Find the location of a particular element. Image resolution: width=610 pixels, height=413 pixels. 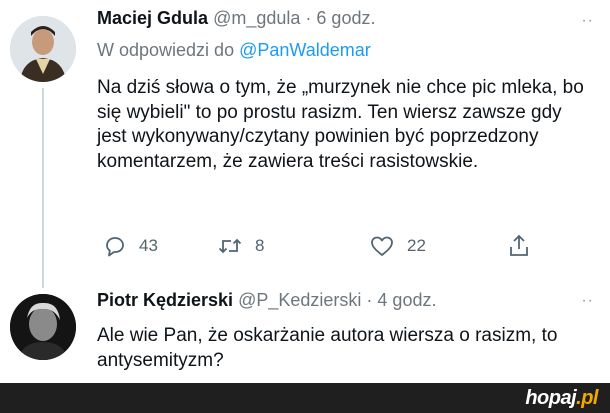

tweet1-timestamp: 6 godz. is located at coordinates (345, 18).